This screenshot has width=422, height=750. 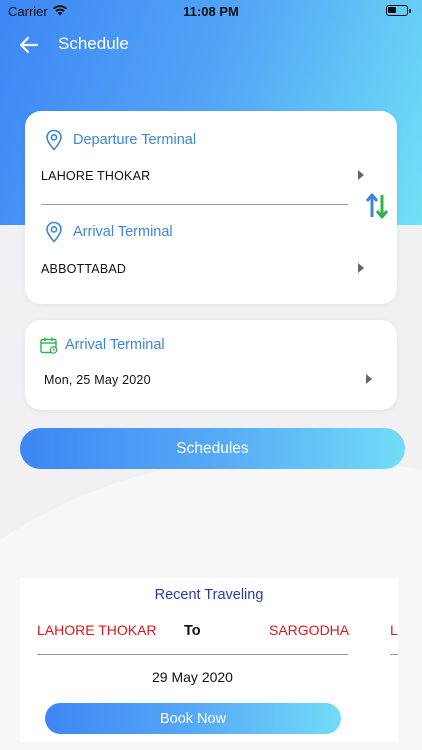 What do you see at coordinates (123, 232) in the screenshot?
I see `arrival-label: Arrival Terminal` at bounding box center [123, 232].